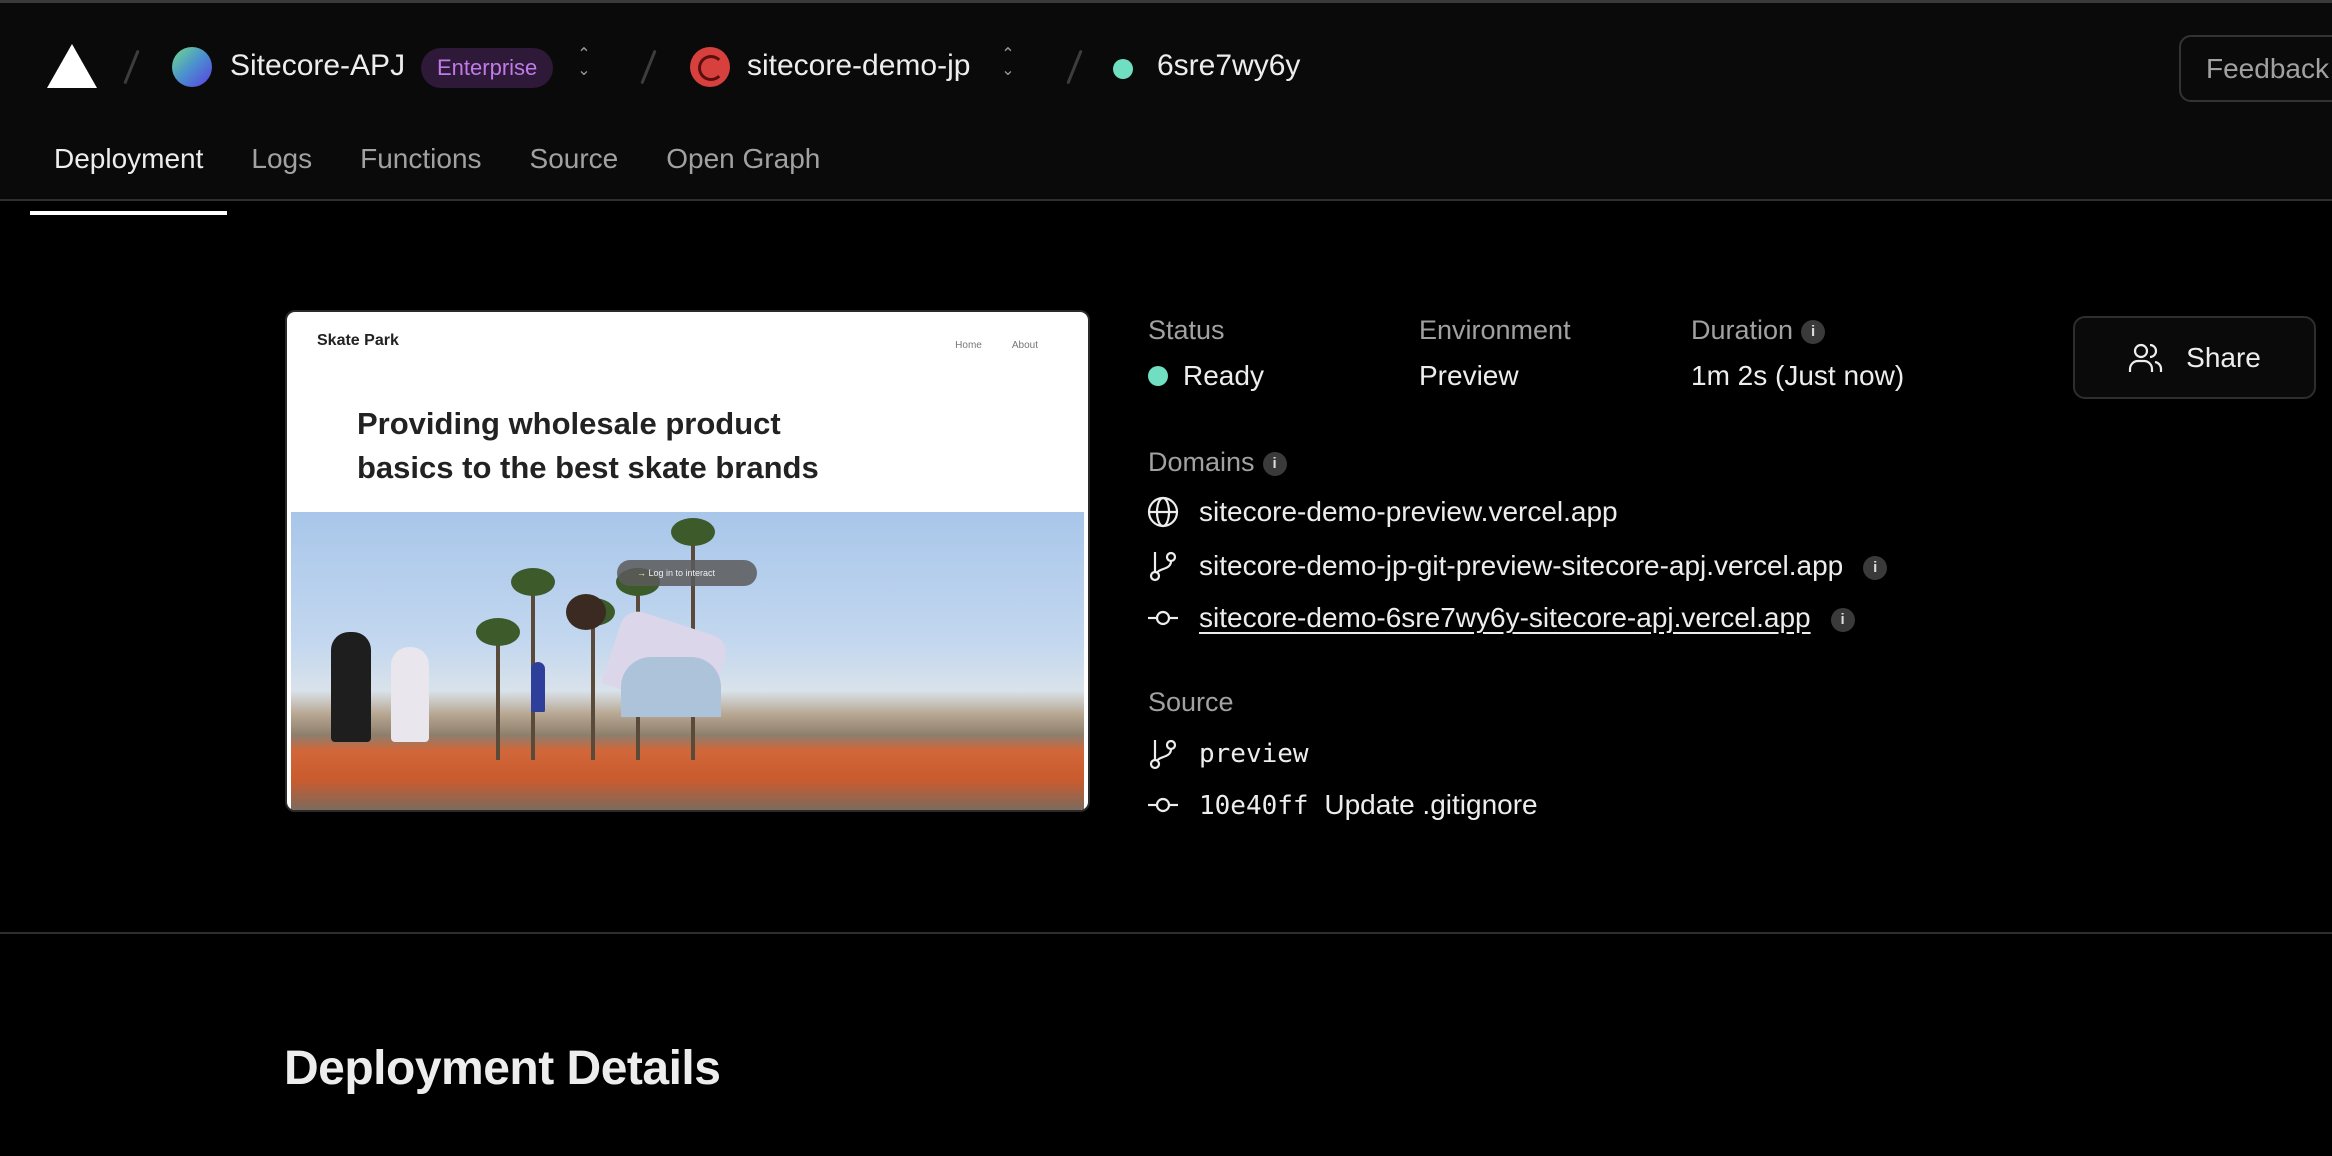  What do you see at coordinates (1254, 806) in the screenshot?
I see `commit-sha: 10e40ff` at bounding box center [1254, 806].